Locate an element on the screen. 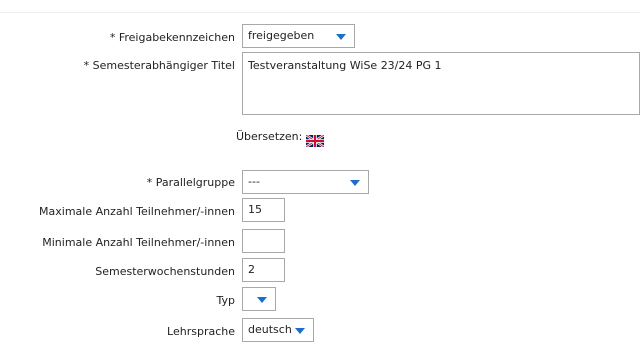 The height and width of the screenshot is (342, 640). freigabe-value: freigegeben is located at coordinates (281, 35).